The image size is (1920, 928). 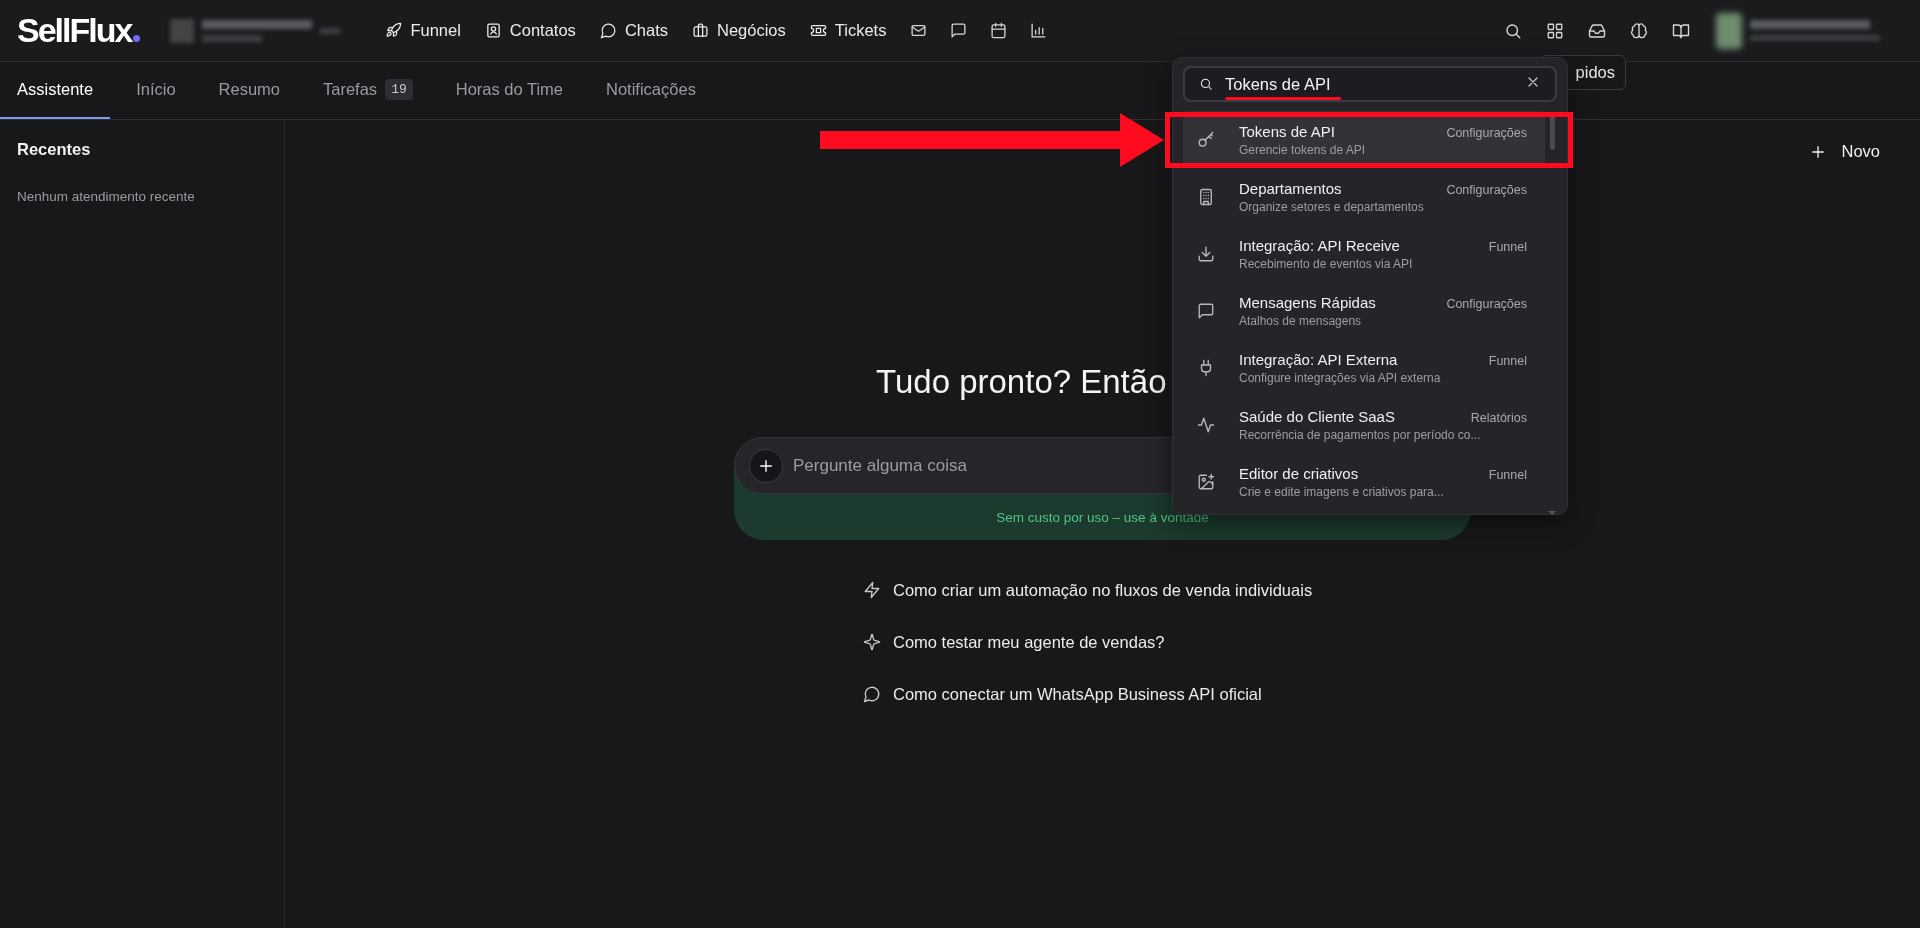 What do you see at coordinates (766, 465) in the screenshot?
I see `attach-button` at bounding box center [766, 465].